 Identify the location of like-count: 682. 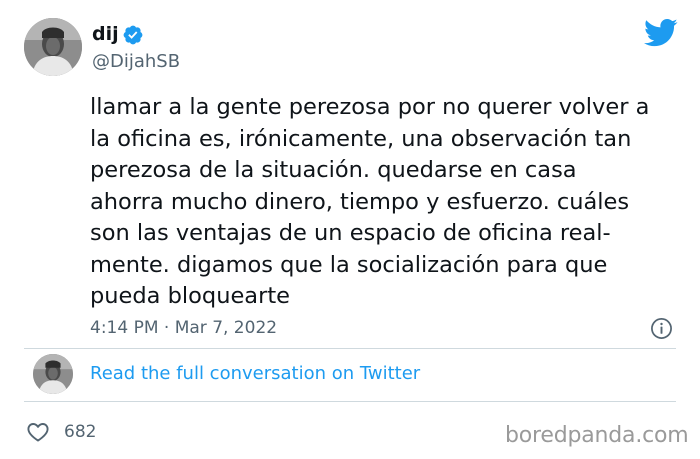
(80, 432).